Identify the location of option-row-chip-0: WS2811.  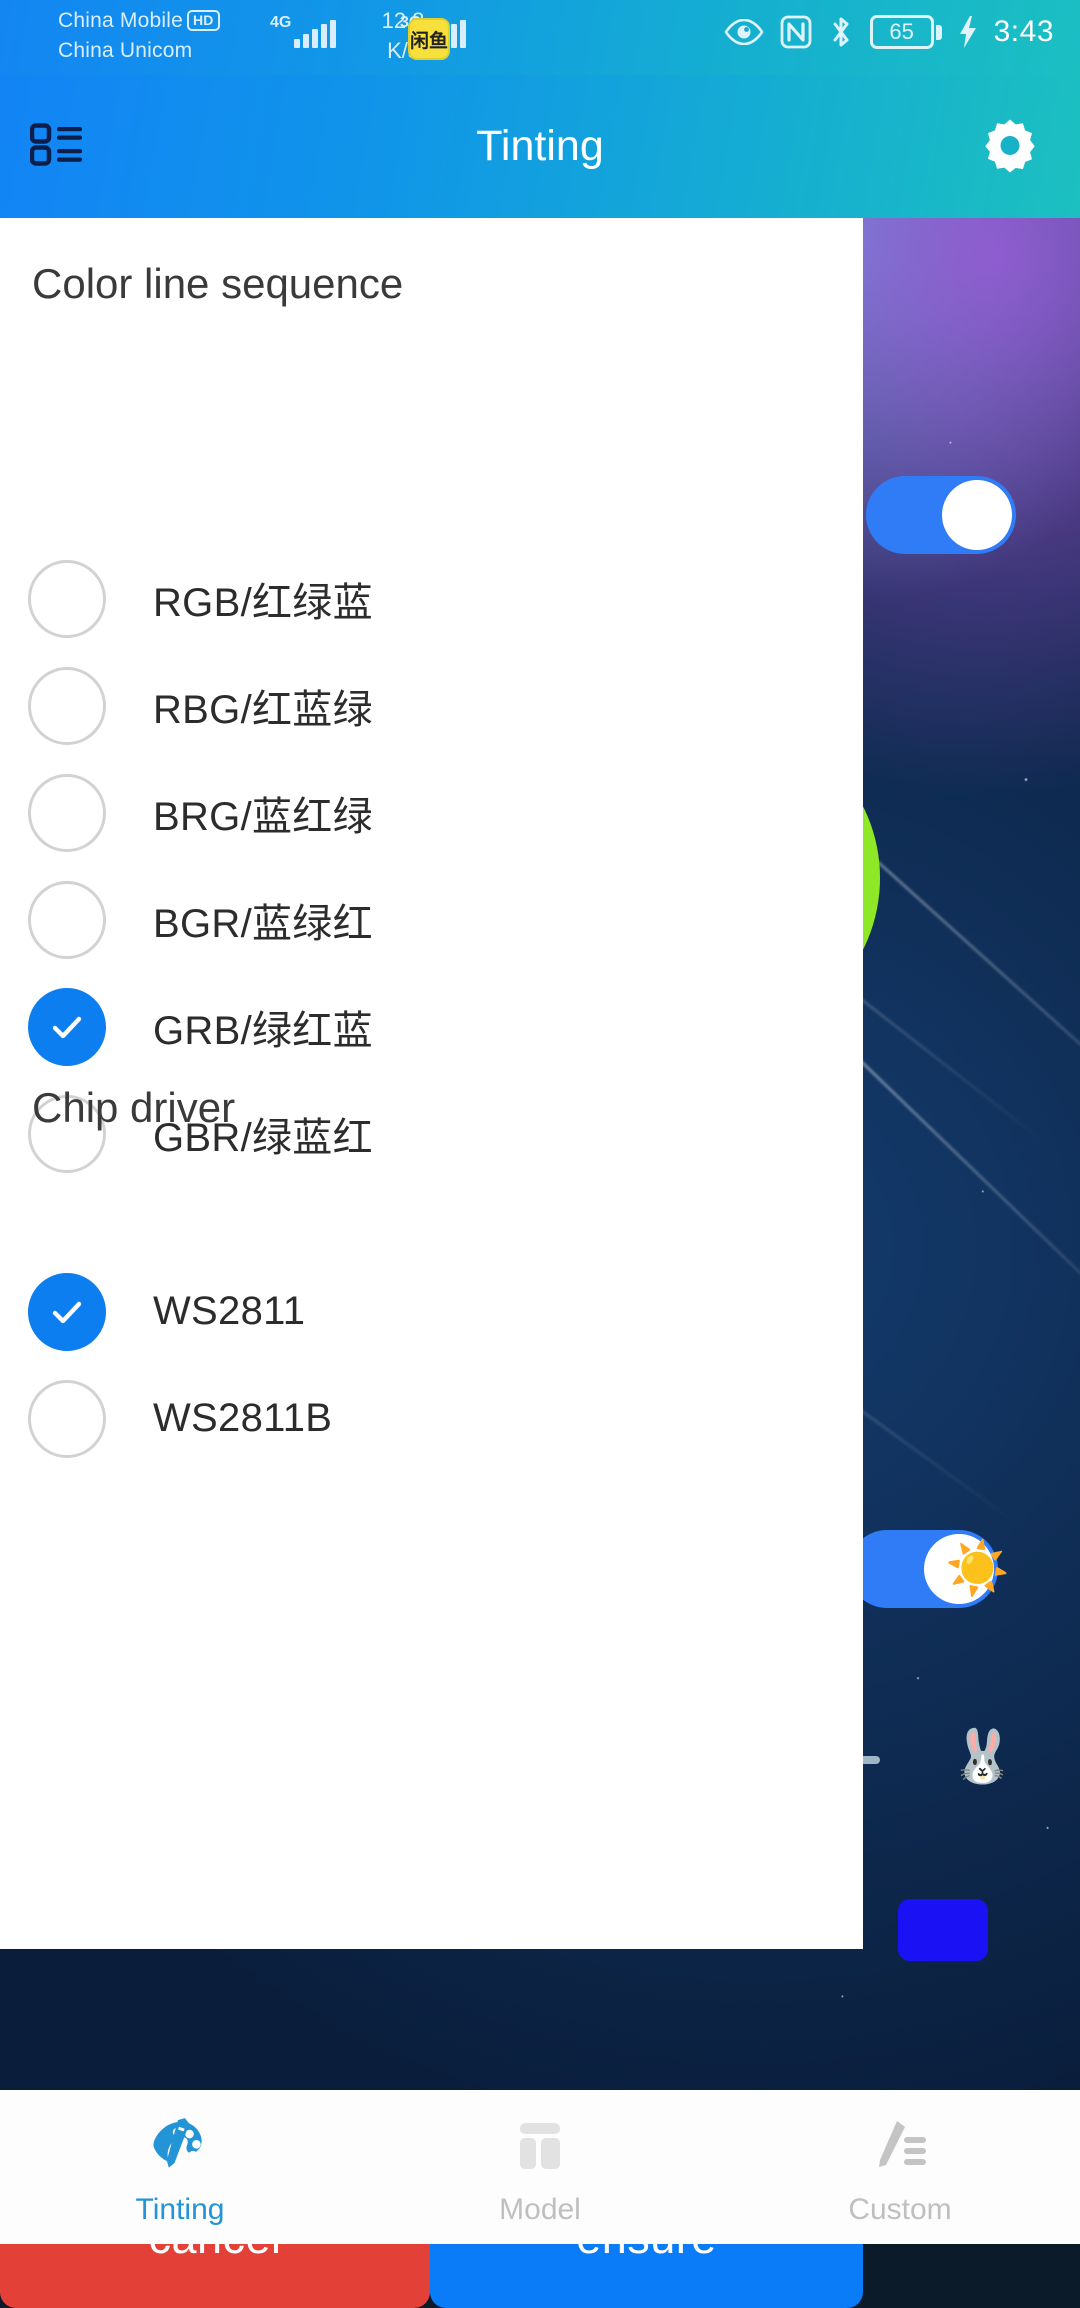
(431, 1311).